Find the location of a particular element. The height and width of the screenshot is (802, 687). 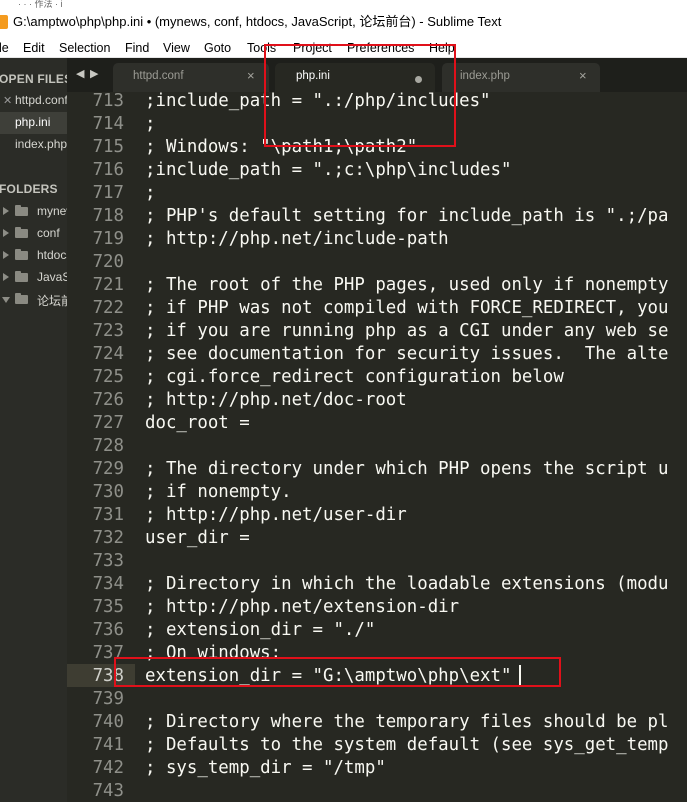

menu-file: le is located at coordinates (4, 48).